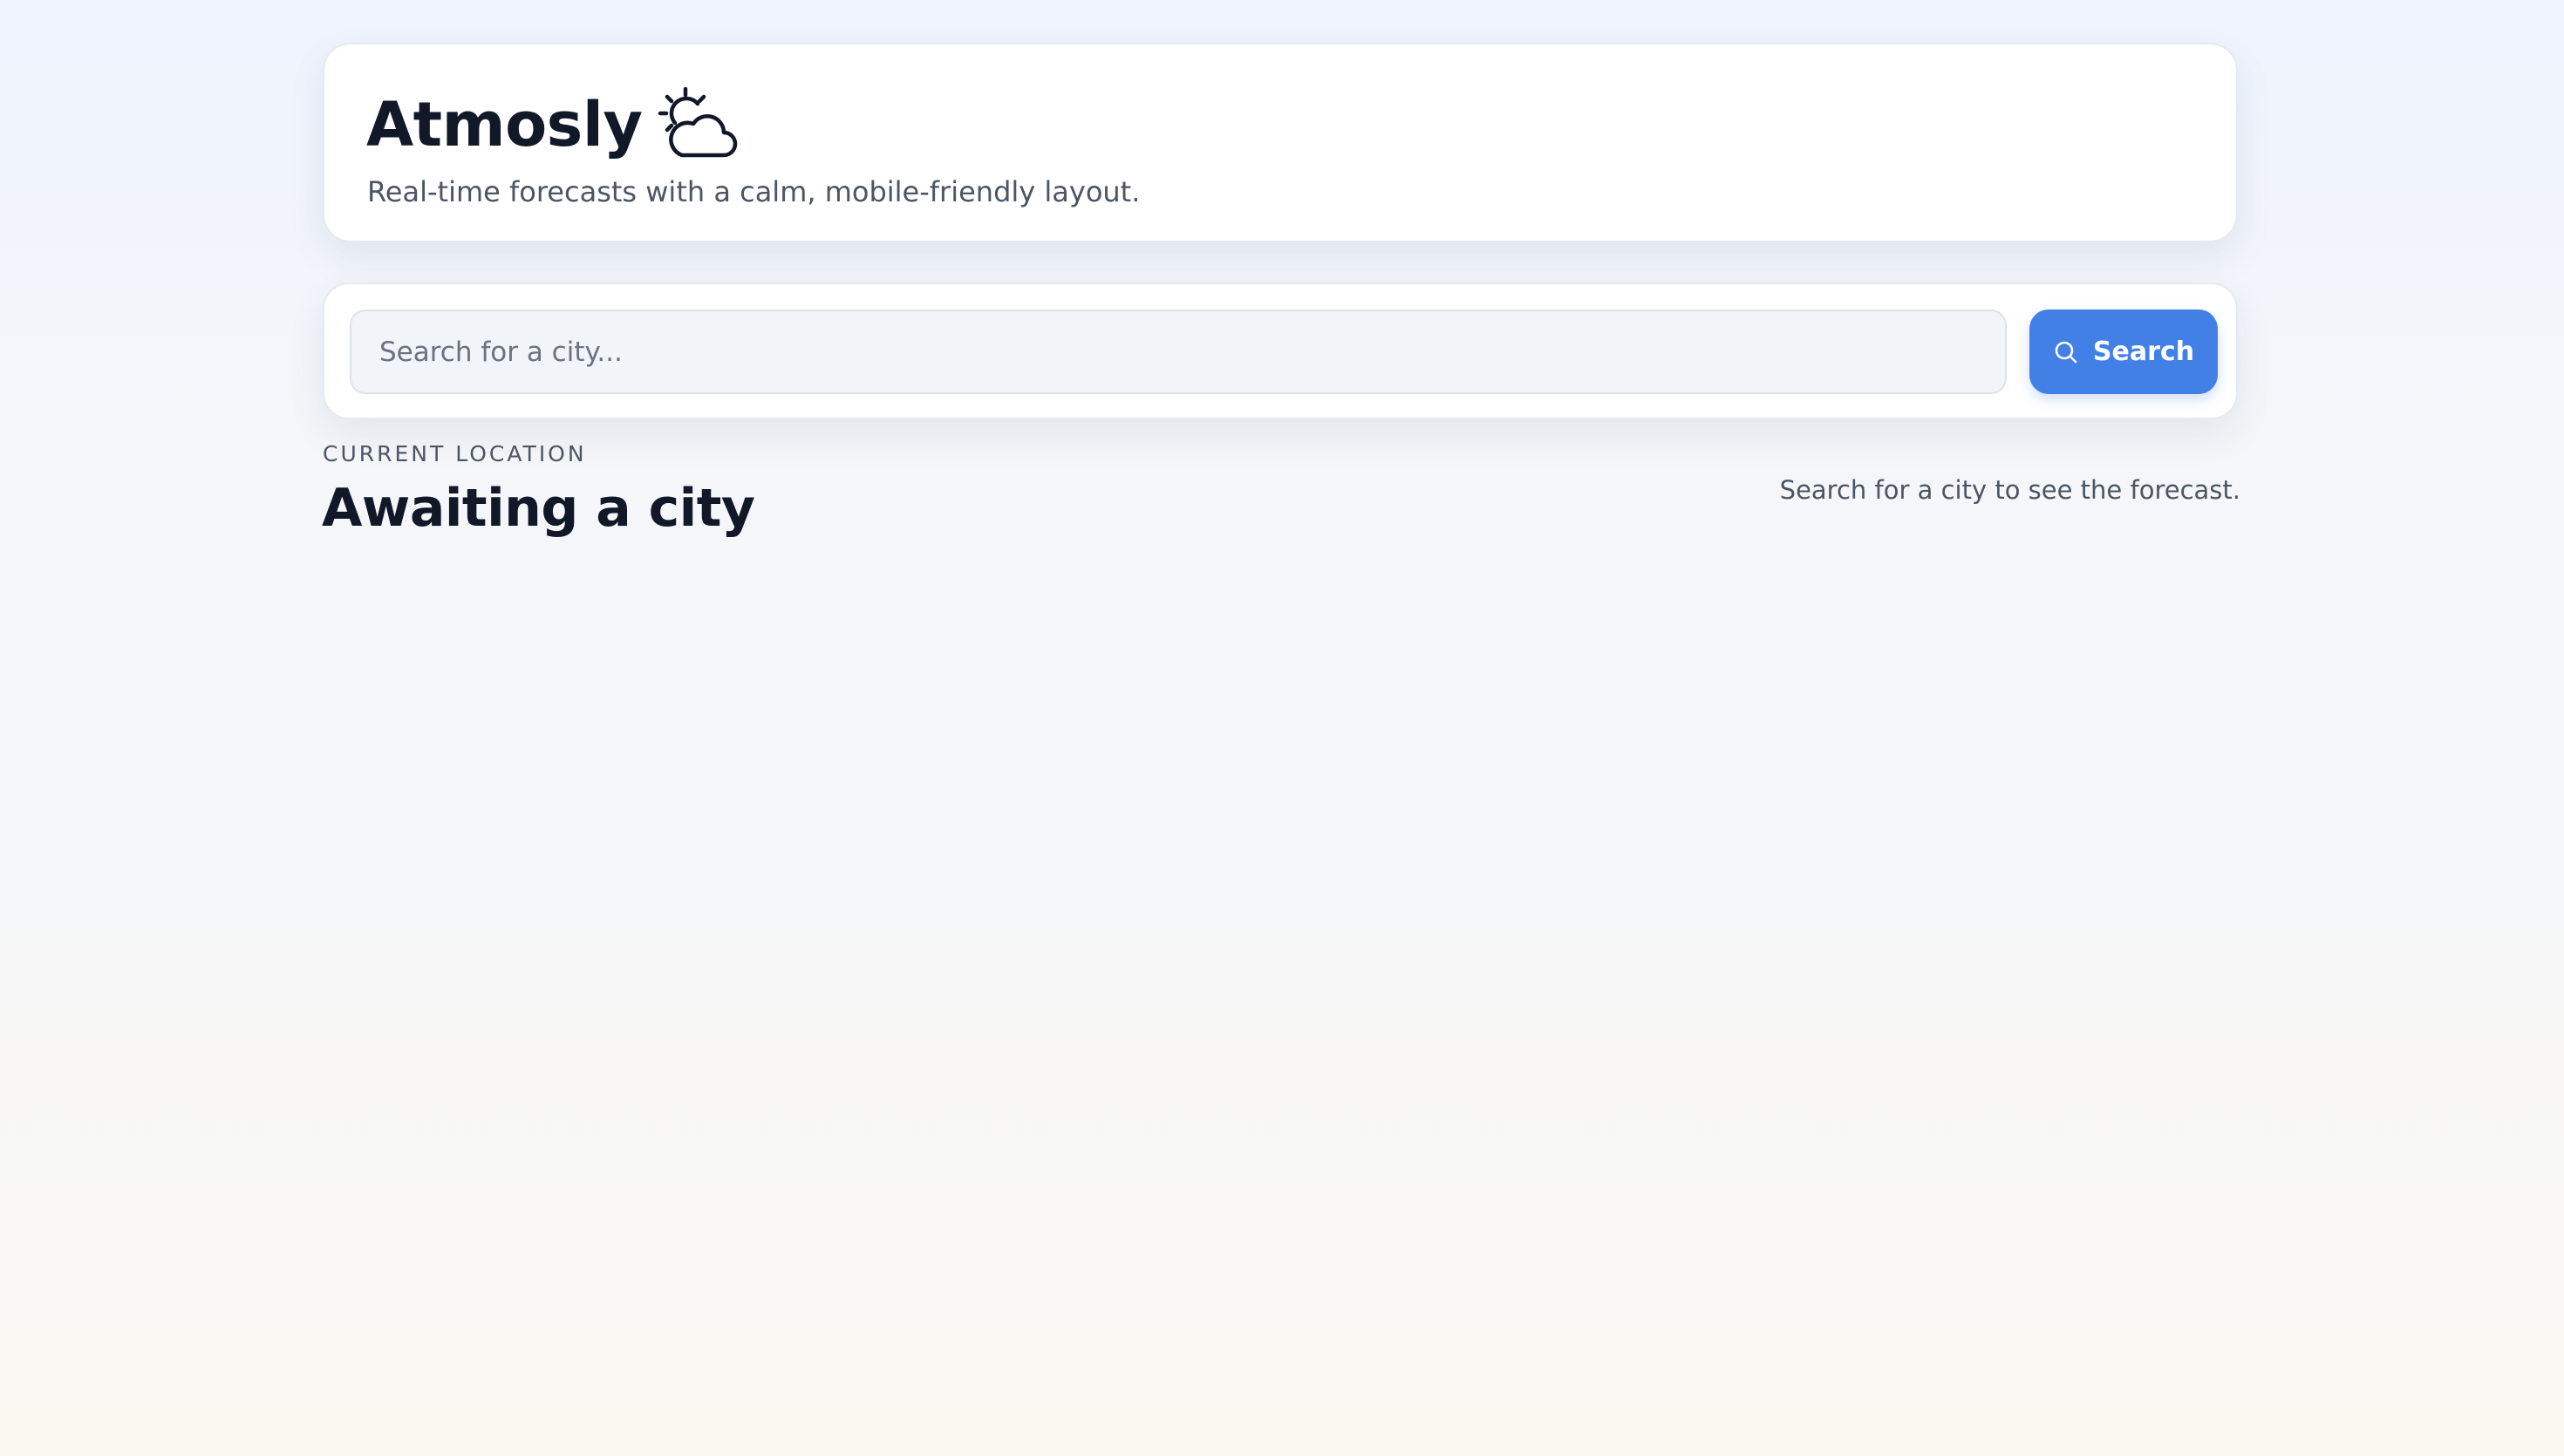 The height and width of the screenshot is (1456, 2564). What do you see at coordinates (538, 508) in the screenshot?
I see `location-name: Awaiting a city` at bounding box center [538, 508].